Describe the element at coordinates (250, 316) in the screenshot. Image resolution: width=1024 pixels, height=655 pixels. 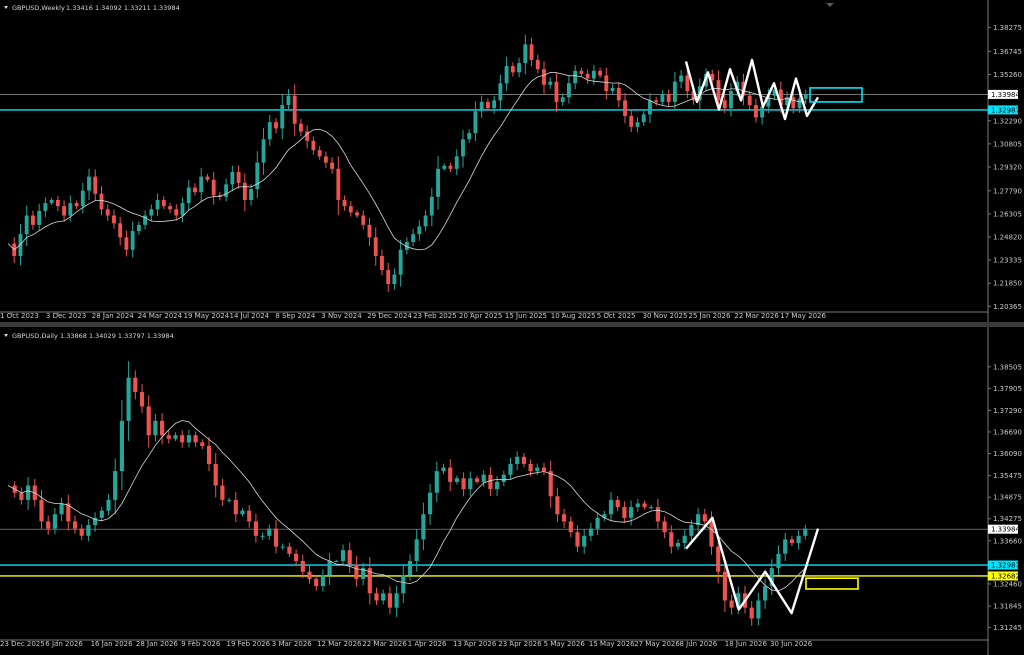
I see `x-tick-label: 14 Jul 2024` at that location.